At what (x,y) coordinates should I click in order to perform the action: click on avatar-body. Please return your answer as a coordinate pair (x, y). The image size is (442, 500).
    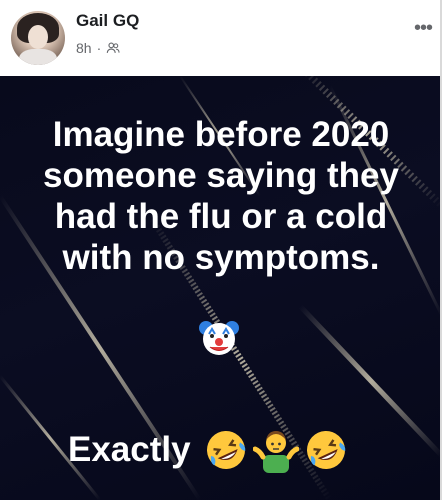
    Looking at the image, I should click on (38, 57).